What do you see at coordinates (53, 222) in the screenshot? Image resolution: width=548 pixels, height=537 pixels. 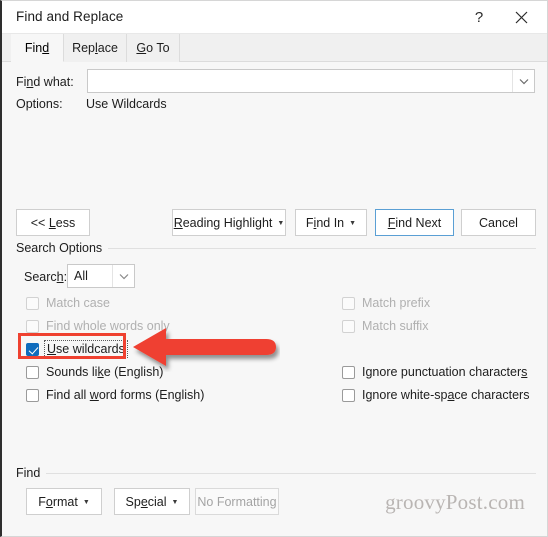 I see `less-button: << Less` at bounding box center [53, 222].